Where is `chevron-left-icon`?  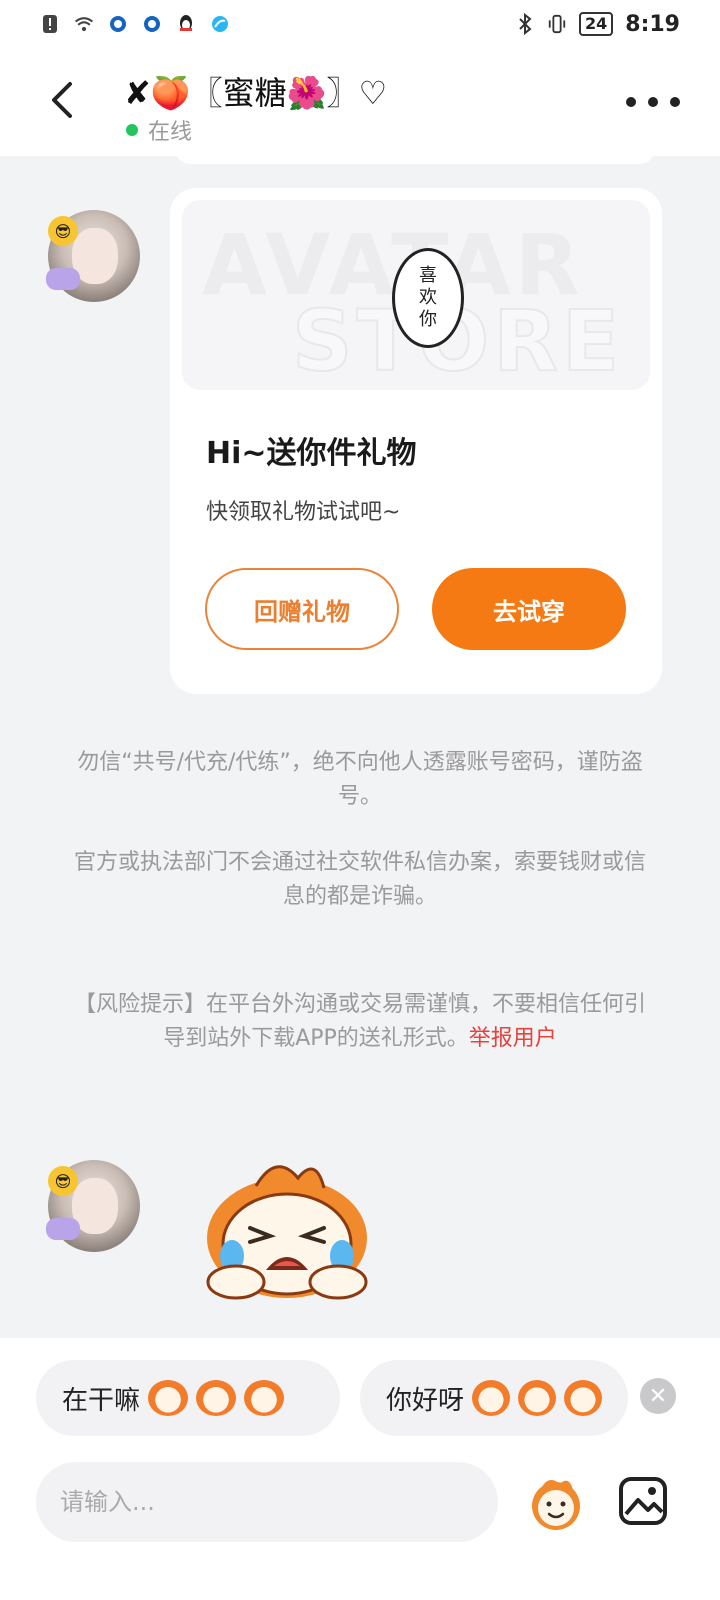
chevron-left-icon is located at coordinates (62, 100).